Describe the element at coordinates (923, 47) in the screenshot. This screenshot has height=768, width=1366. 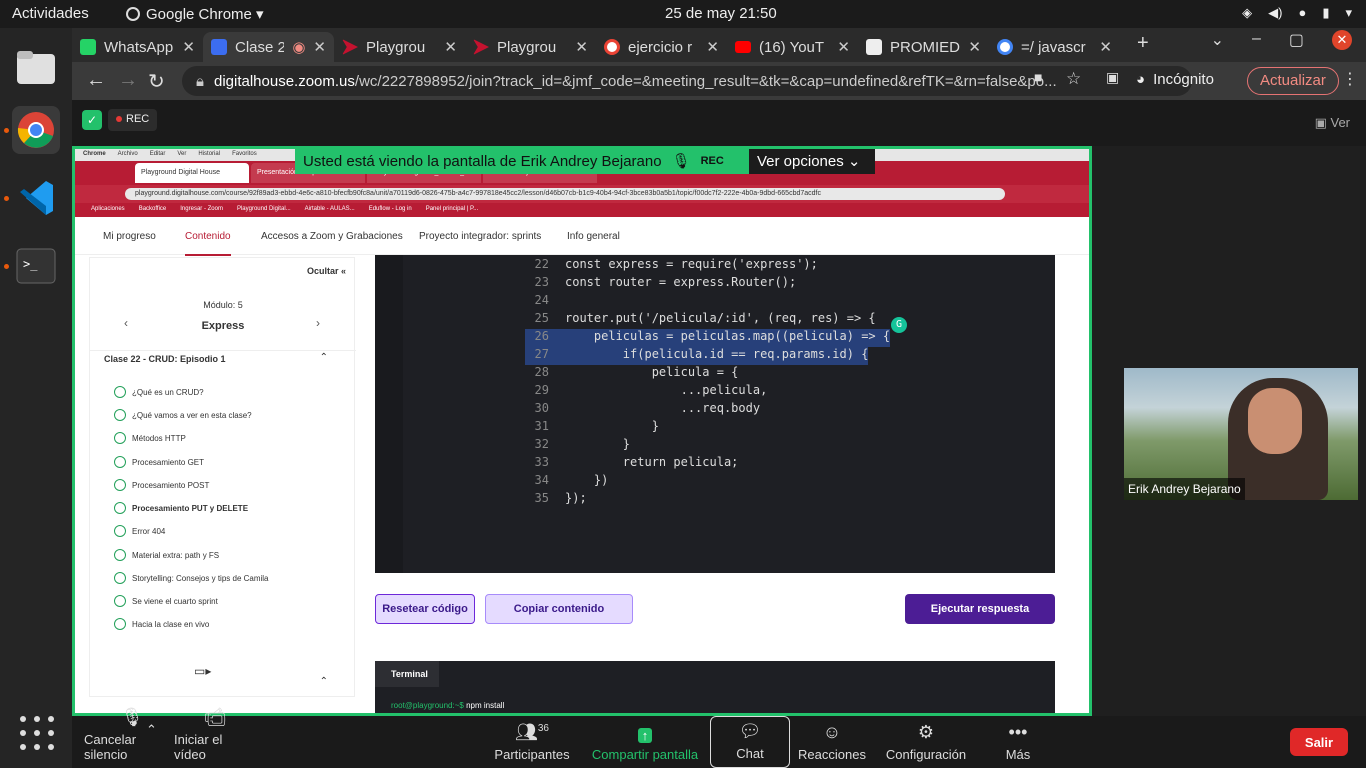
I see `tab-promied: PROMIED ✕` at that location.